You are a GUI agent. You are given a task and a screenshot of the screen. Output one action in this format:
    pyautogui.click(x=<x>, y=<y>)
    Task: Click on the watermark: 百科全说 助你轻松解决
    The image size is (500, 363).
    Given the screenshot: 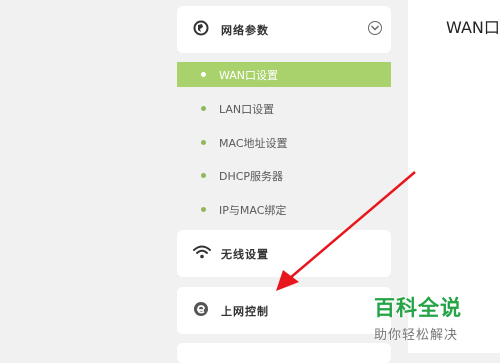 What is the action you would take?
    pyautogui.click(x=433, y=317)
    